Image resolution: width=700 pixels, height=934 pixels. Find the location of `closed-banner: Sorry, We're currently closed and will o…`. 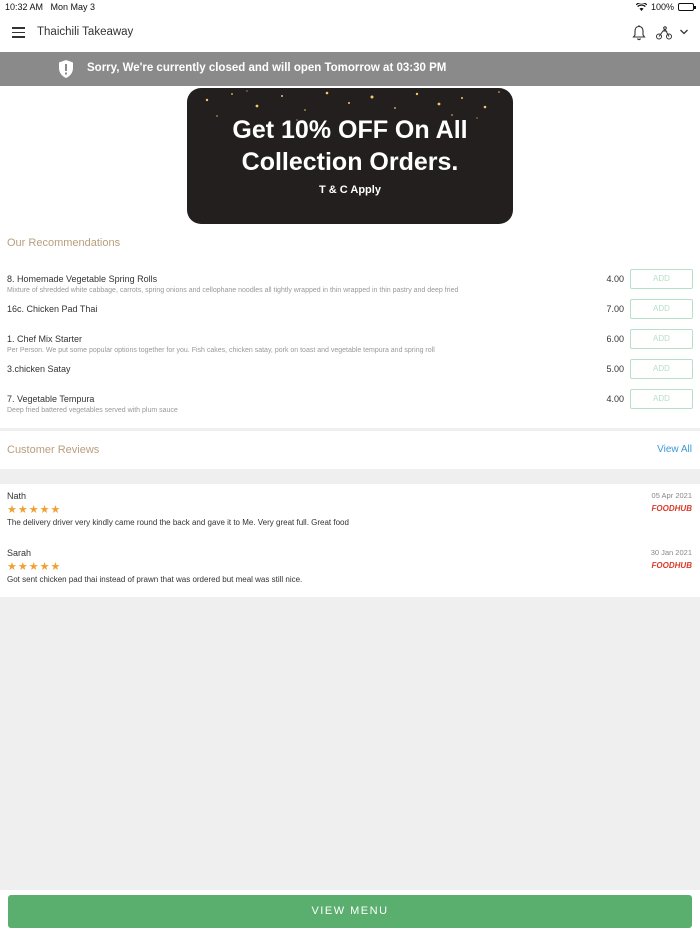

closed-banner: Sorry, We're currently closed and will o… is located at coordinates (350, 69).